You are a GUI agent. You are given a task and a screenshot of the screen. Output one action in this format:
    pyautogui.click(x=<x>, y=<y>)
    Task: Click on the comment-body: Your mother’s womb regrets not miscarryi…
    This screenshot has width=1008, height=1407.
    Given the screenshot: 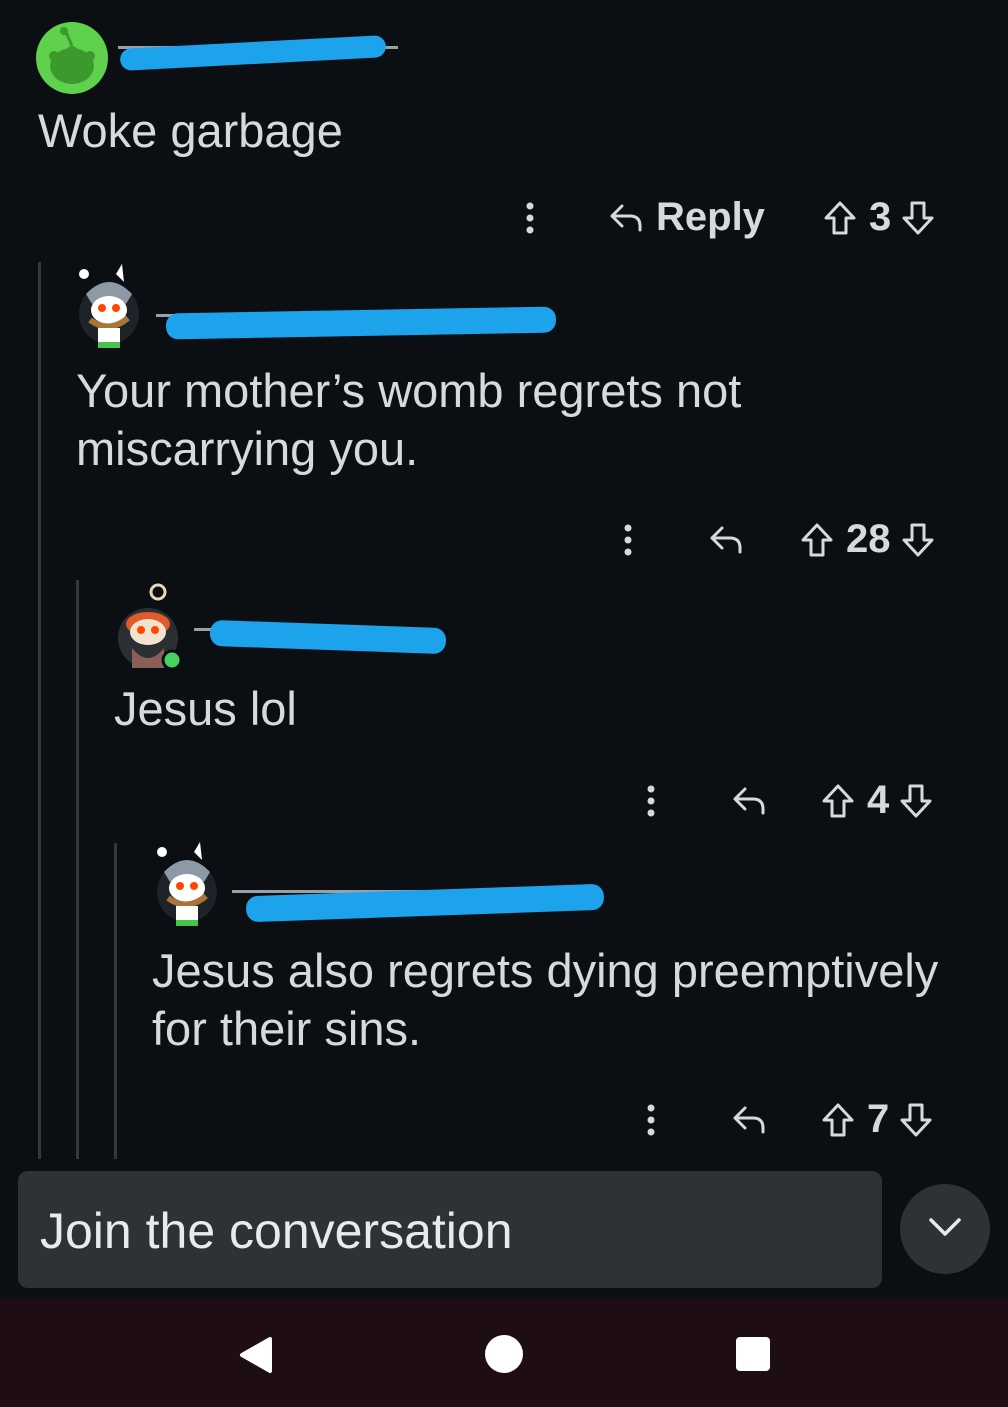 What is the action you would take?
    pyautogui.click(x=409, y=419)
    